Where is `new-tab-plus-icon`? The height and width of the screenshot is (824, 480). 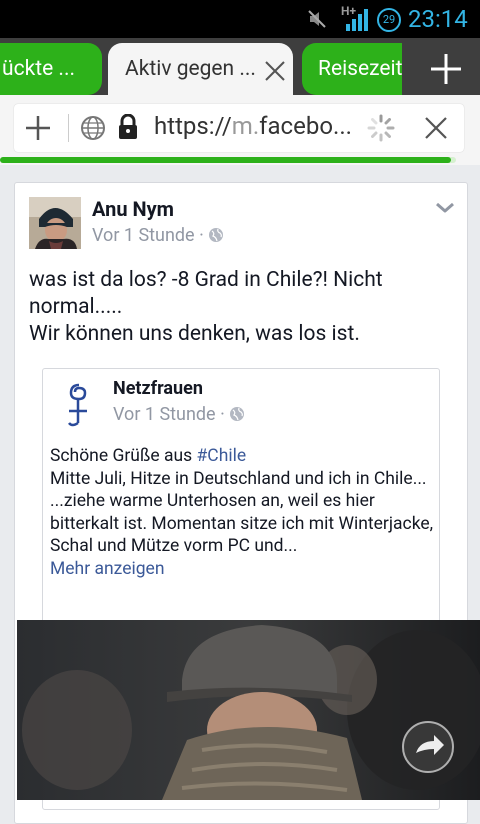
new-tab-plus-icon is located at coordinates (446, 69).